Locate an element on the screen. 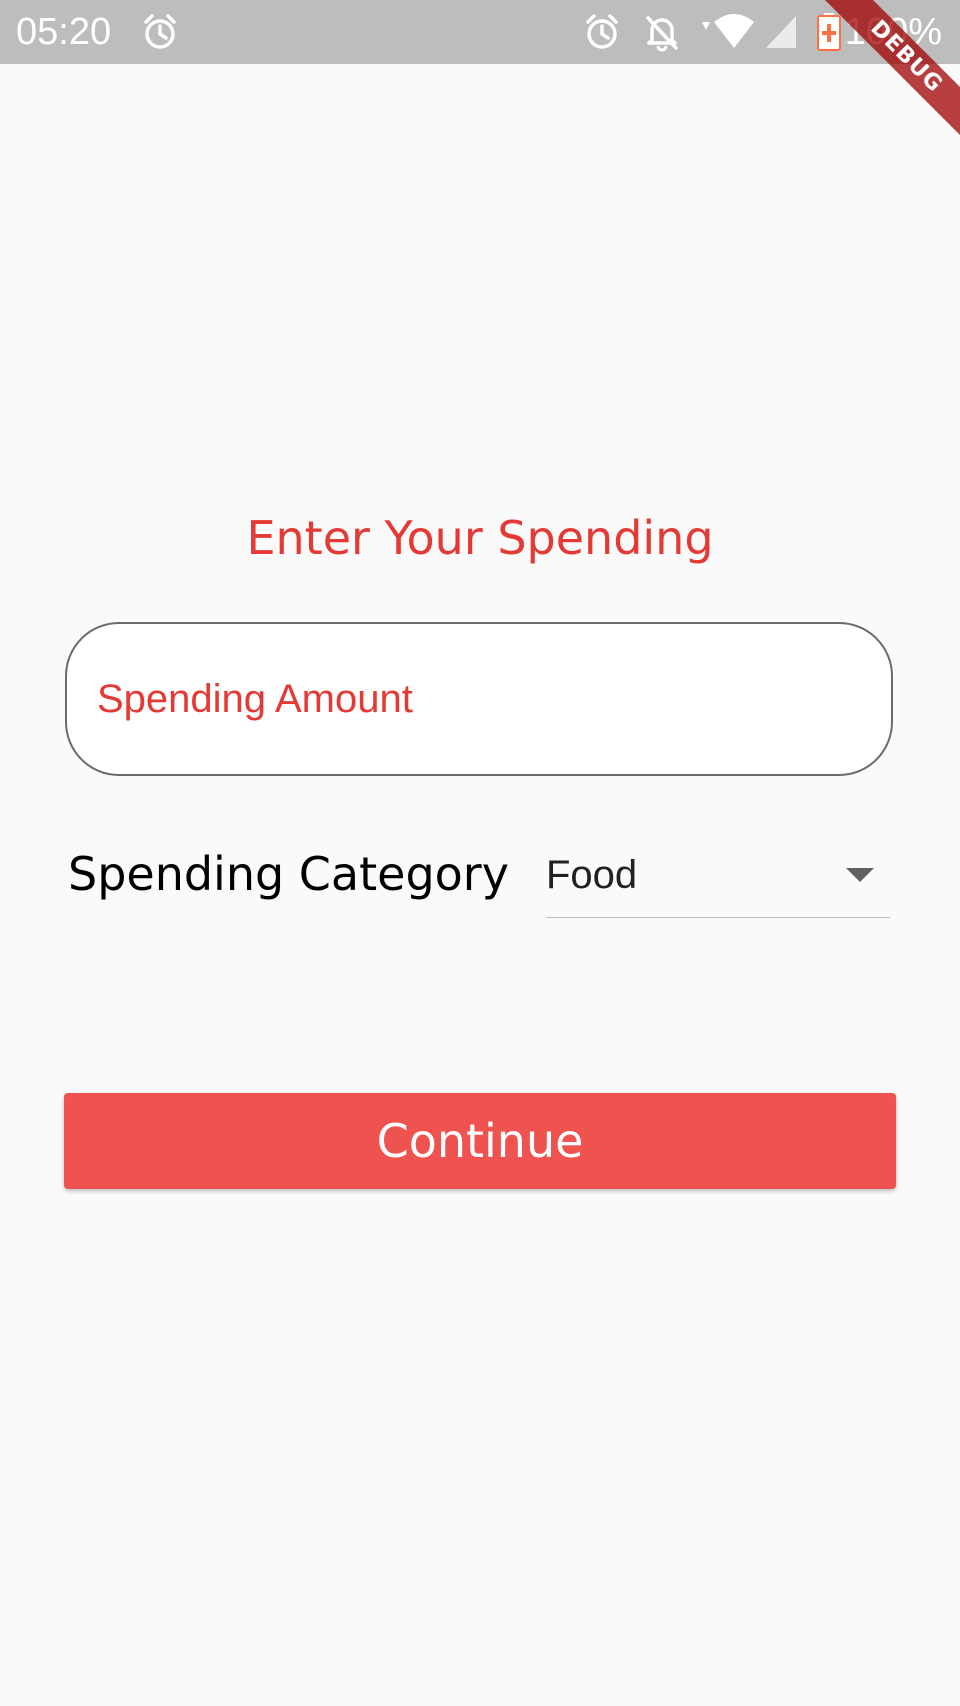 This screenshot has width=960, height=1706. notifications-off-icon is located at coordinates (662, 34).